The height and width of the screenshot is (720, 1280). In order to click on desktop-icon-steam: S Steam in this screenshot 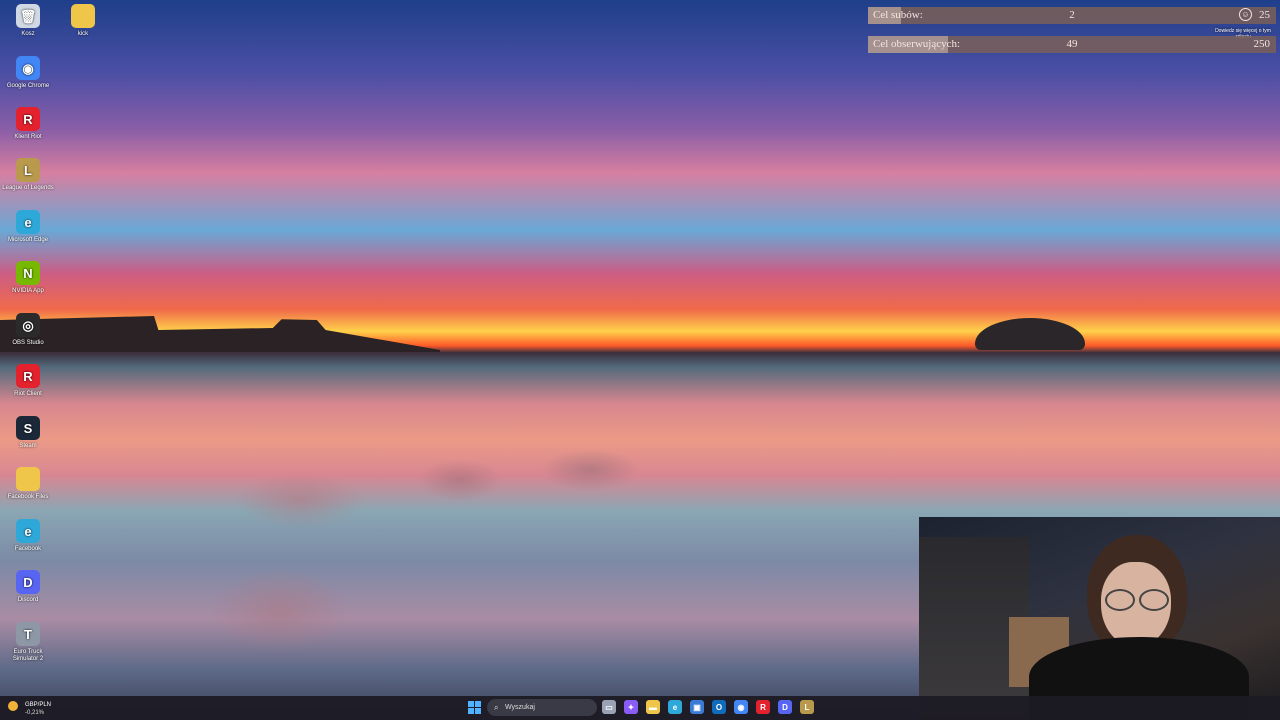, I will do `click(28, 433)`.